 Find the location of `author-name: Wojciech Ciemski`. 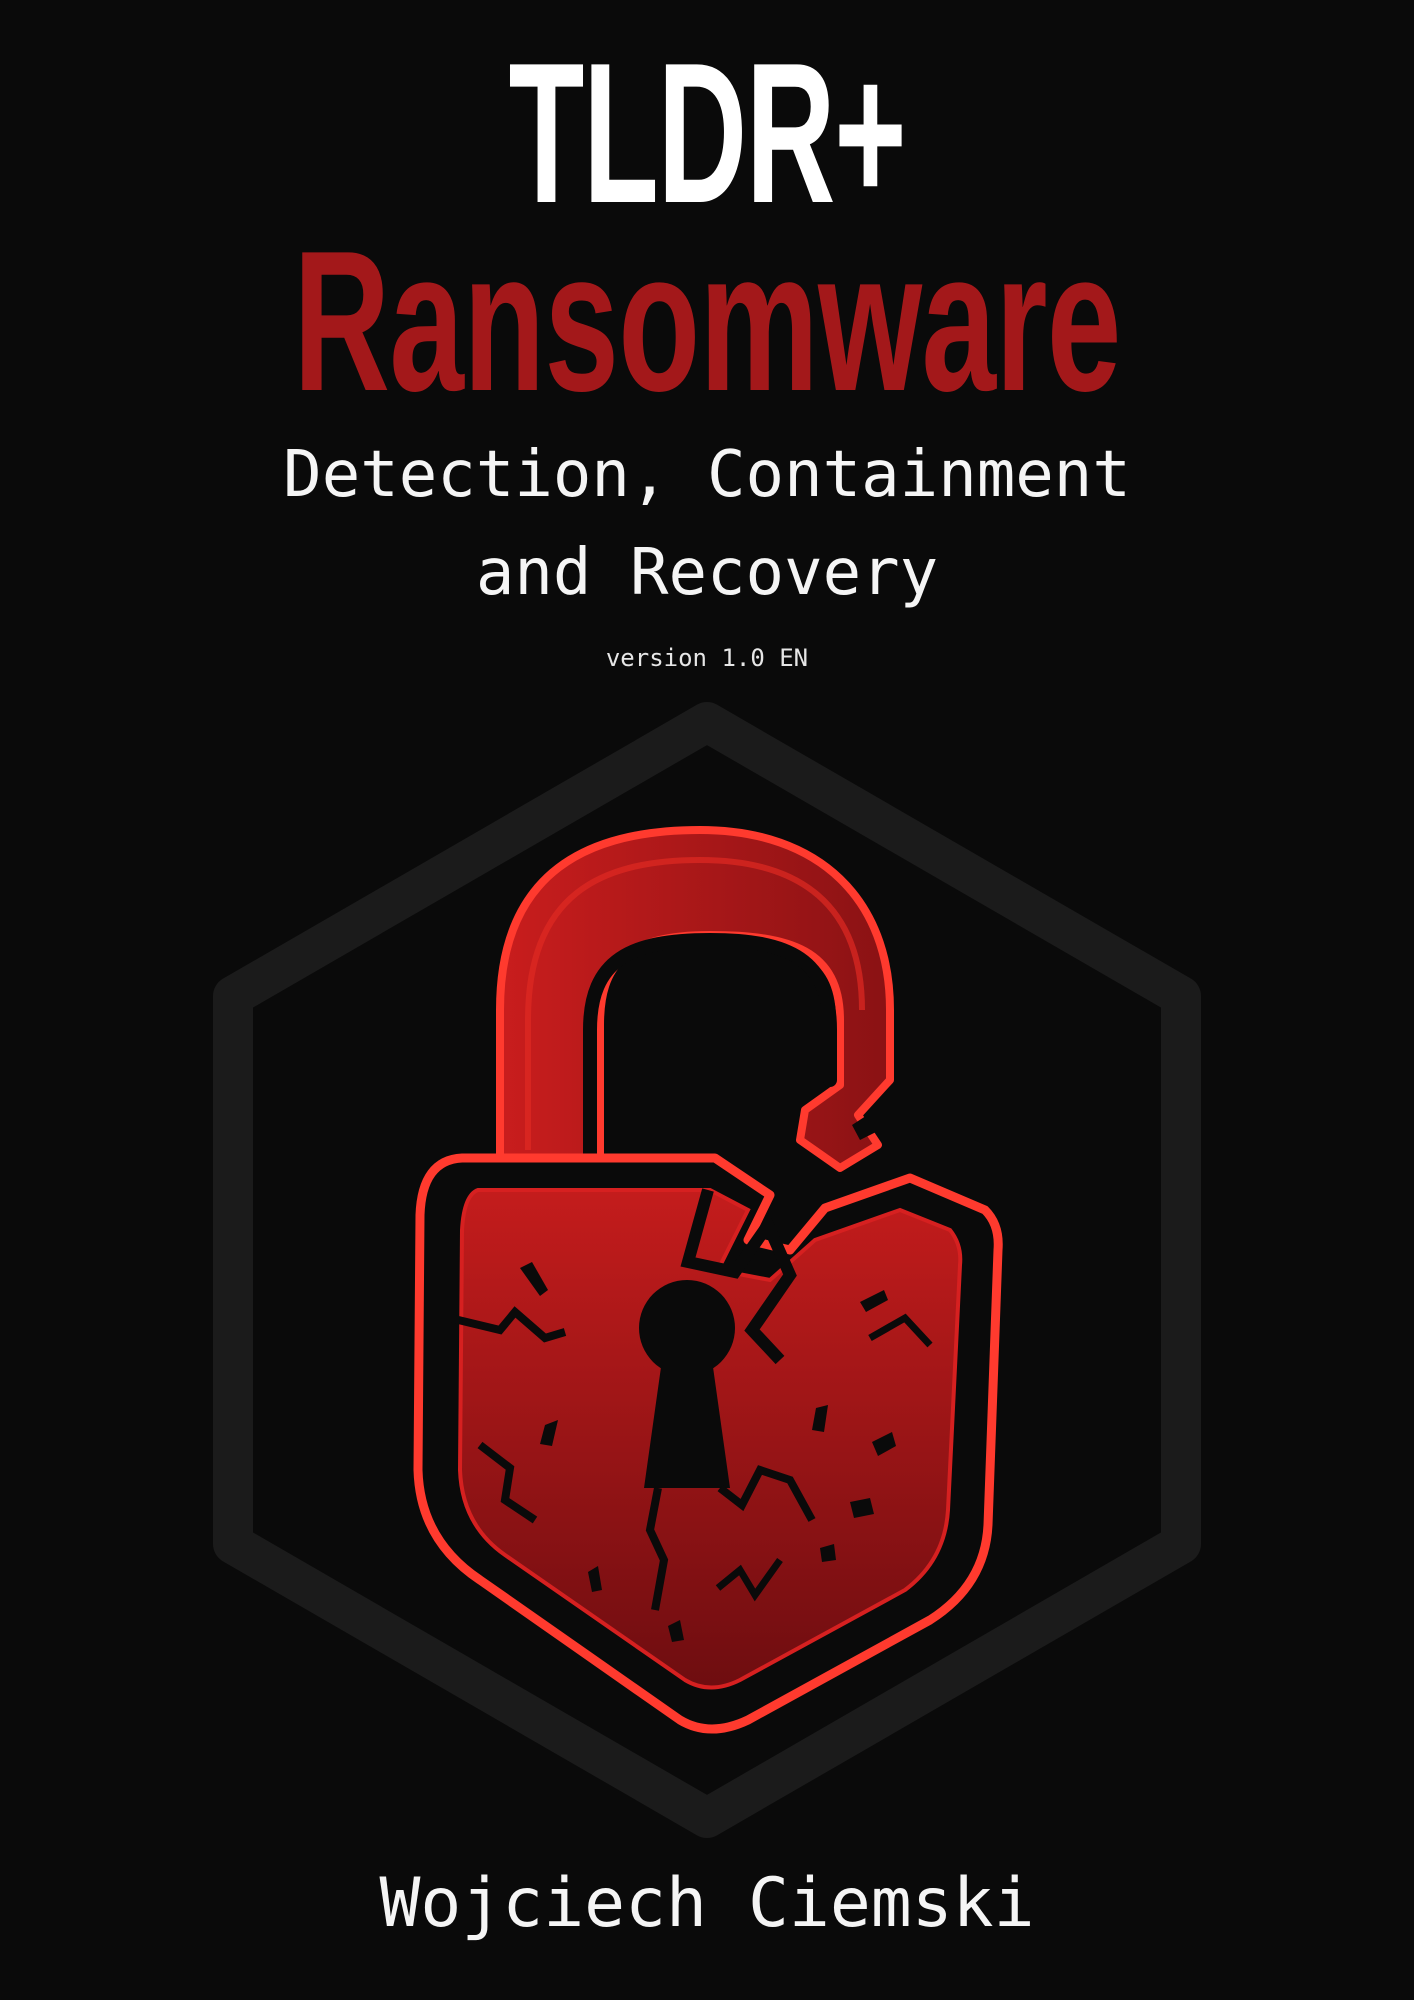

author-name: Wojciech Ciemski is located at coordinates (707, 1903).